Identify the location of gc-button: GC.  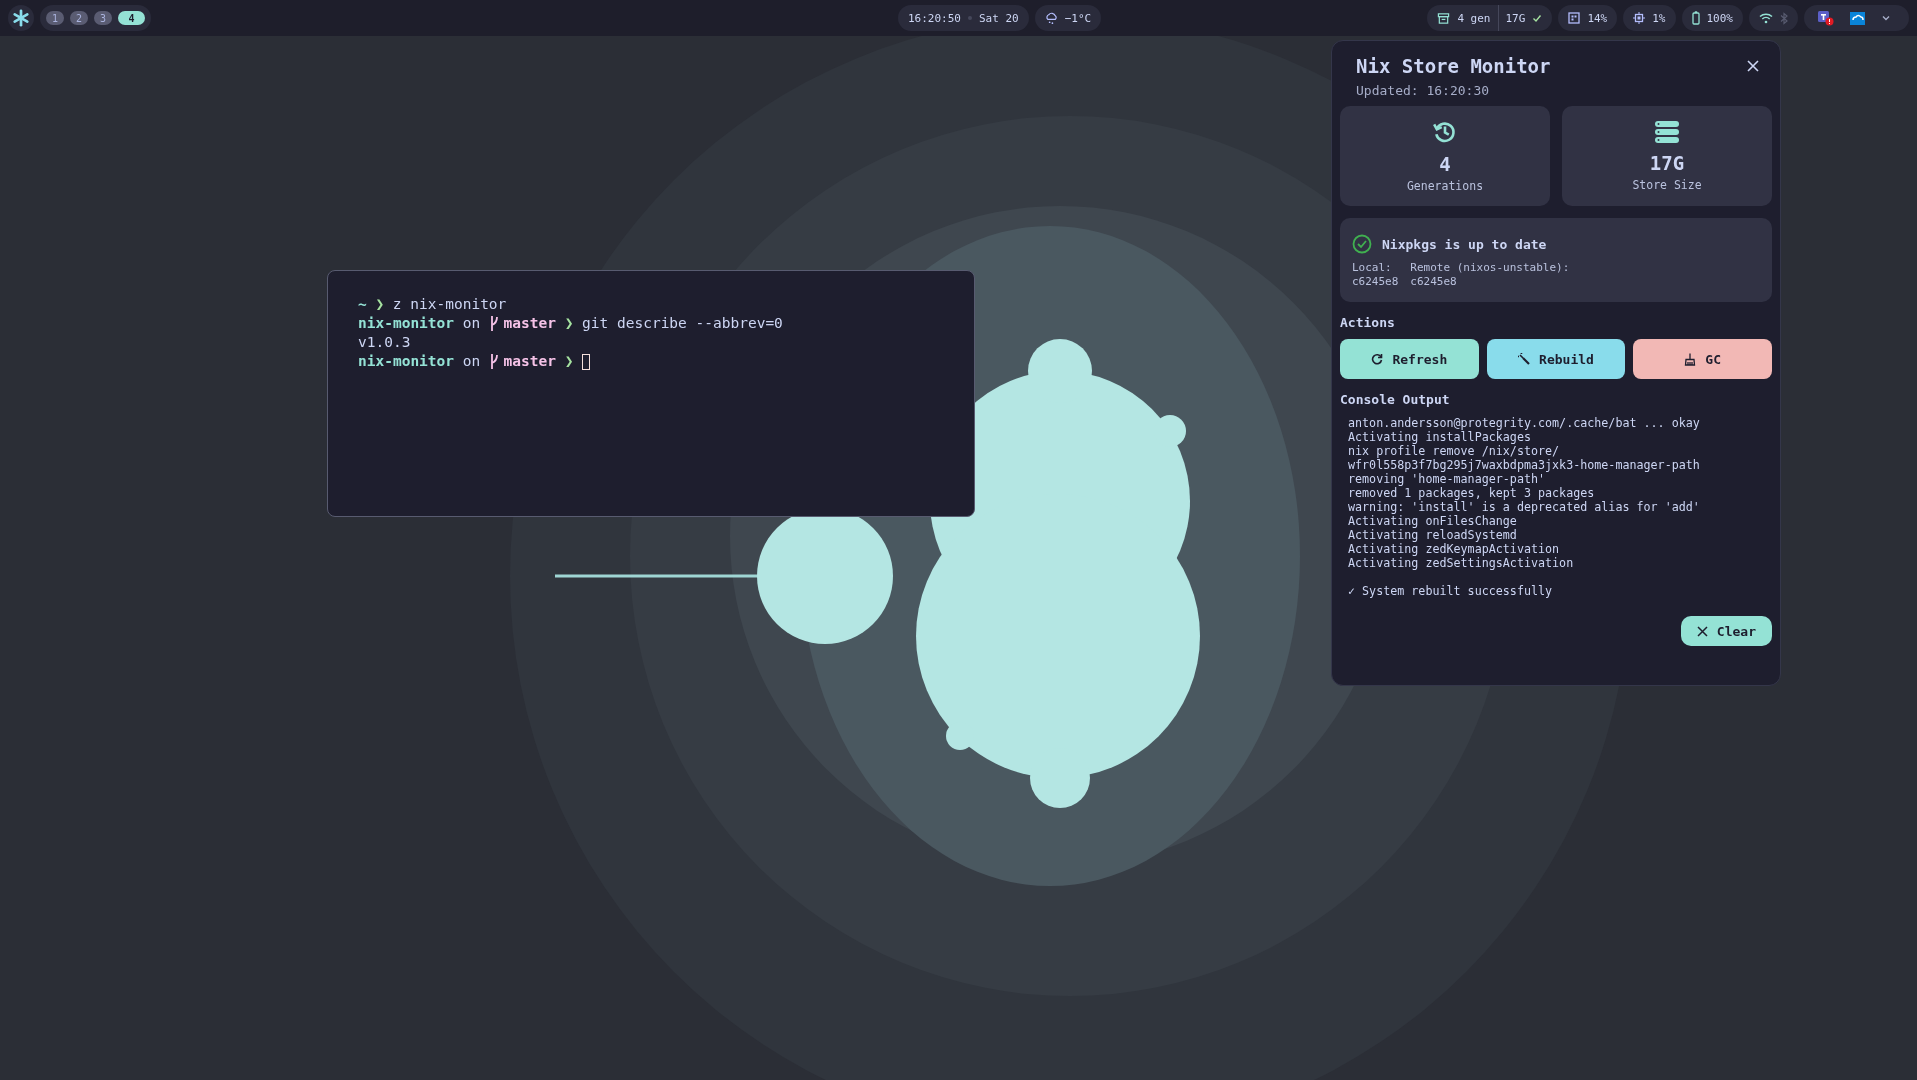
(1702, 359).